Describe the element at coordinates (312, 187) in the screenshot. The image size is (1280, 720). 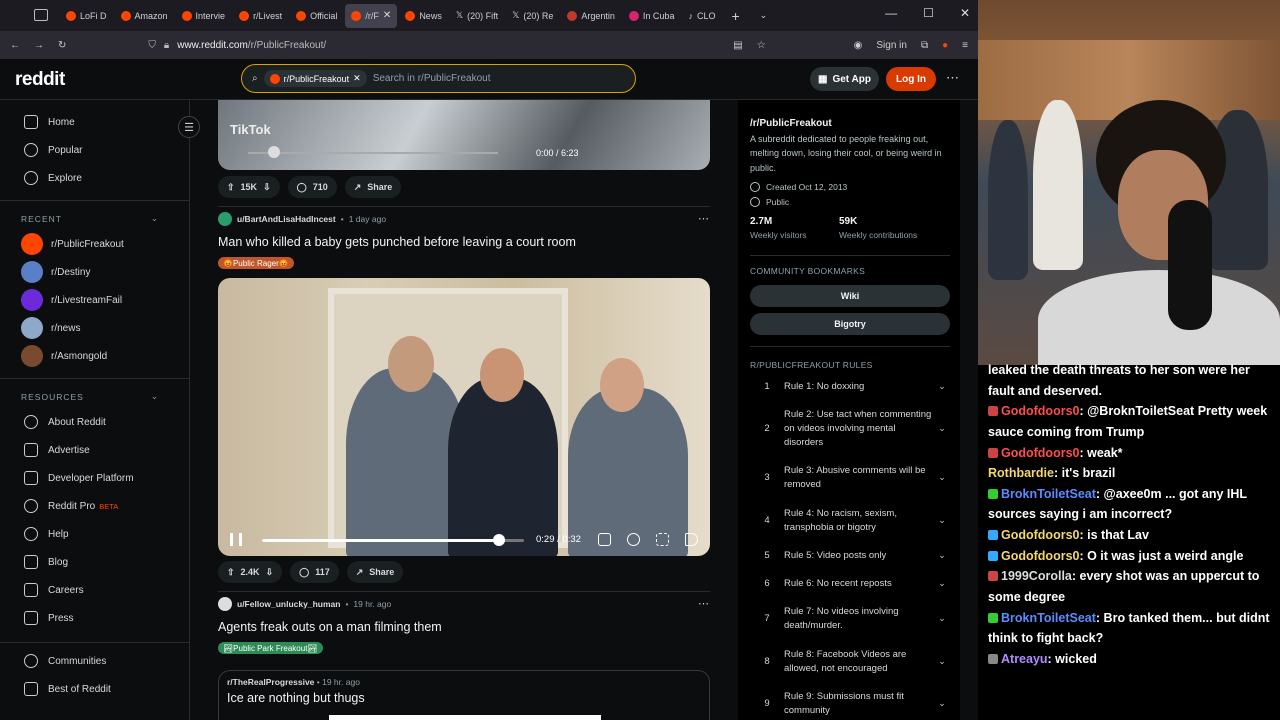
I see `comments-button: ◯ 710` at that location.